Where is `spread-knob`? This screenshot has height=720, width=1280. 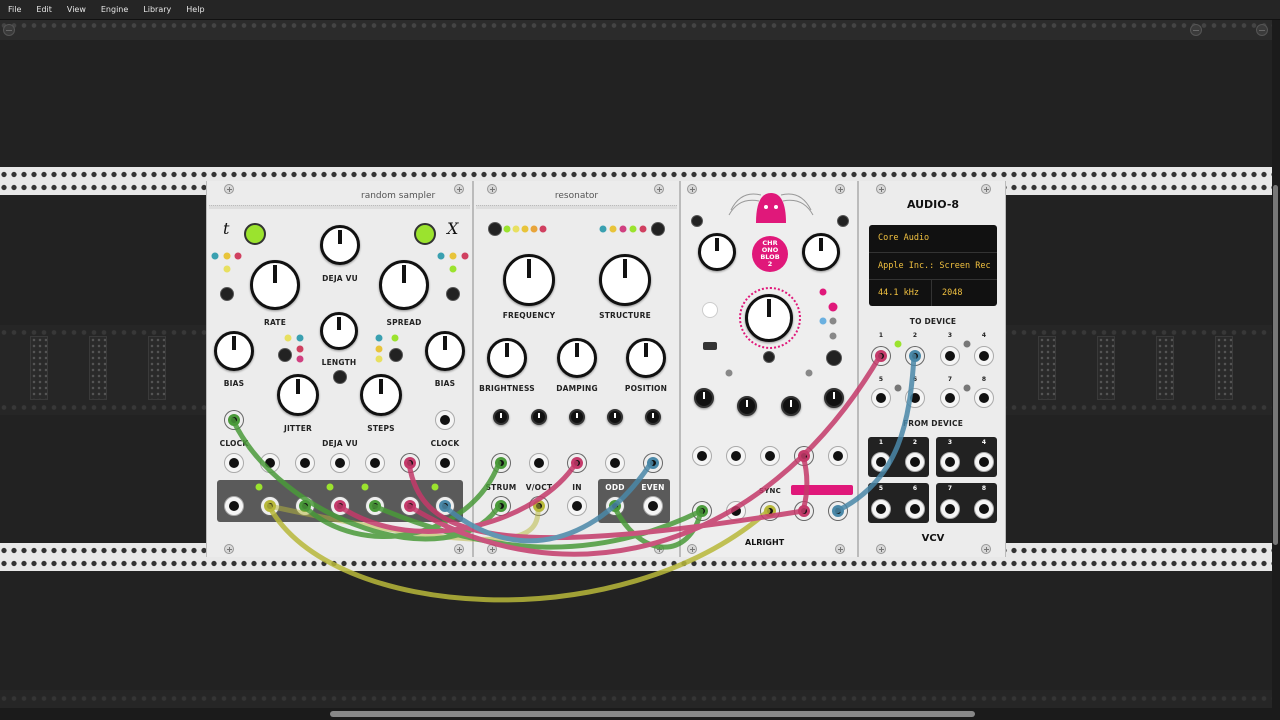 spread-knob is located at coordinates (404, 285).